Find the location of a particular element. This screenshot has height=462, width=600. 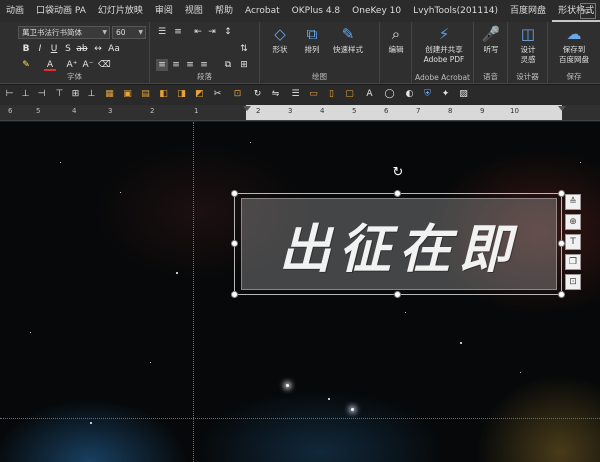

smartart-icon: ⧉ is located at coordinates (228, 65).